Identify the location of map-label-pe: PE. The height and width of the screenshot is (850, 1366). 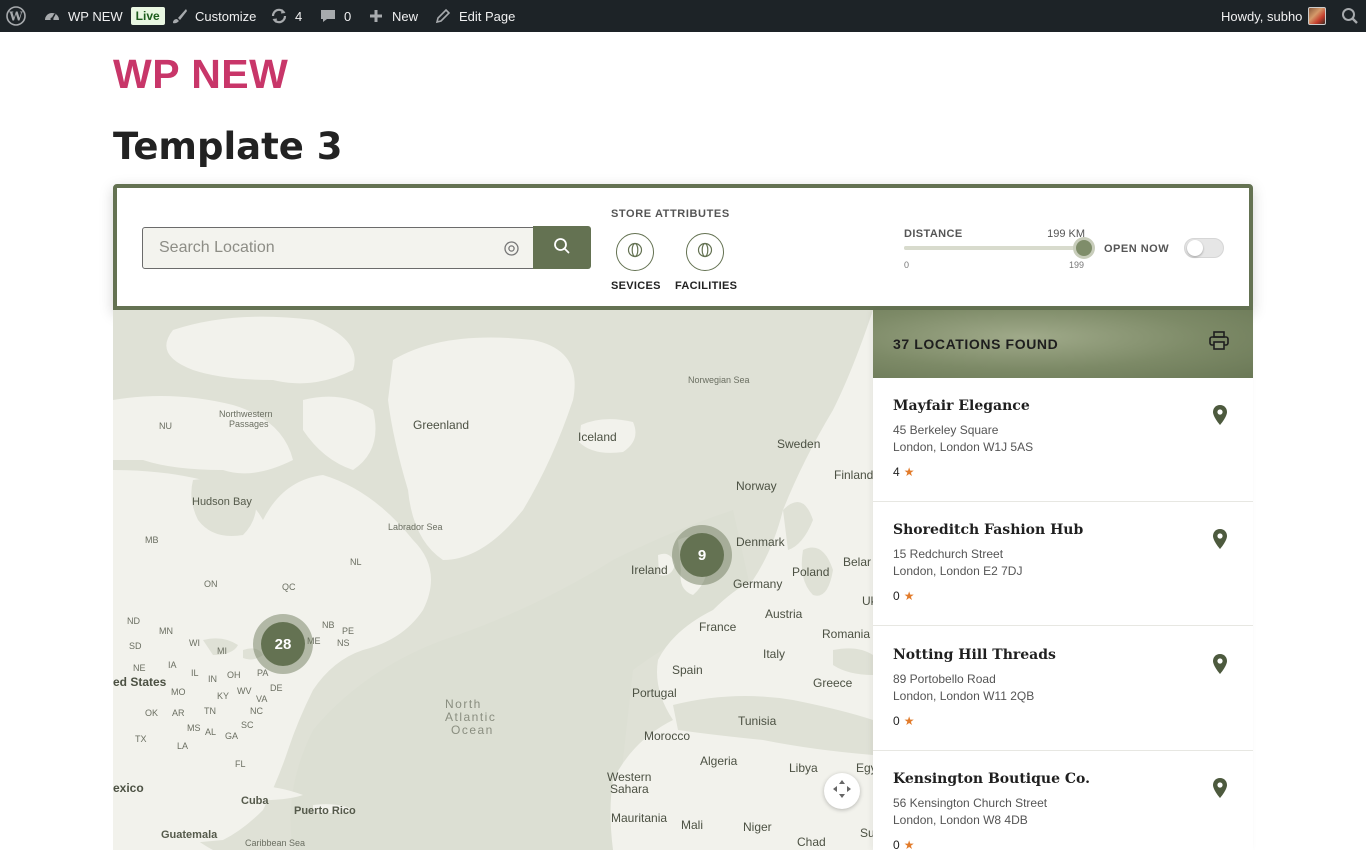
(348, 631).